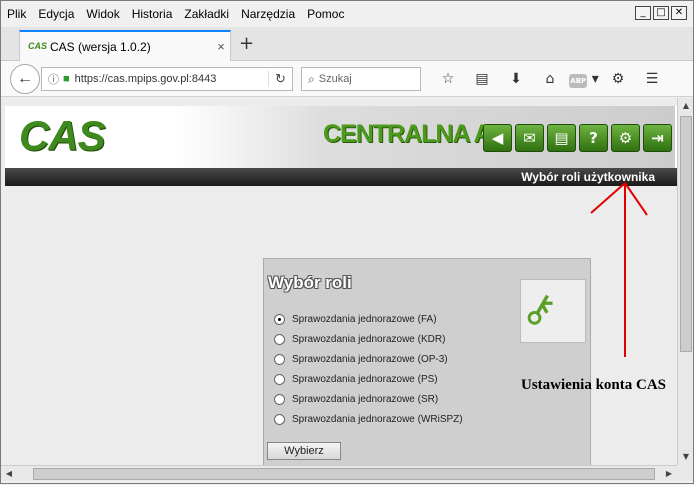 The height and width of the screenshot is (485, 694). What do you see at coordinates (686, 457) in the screenshot?
I see `scroll-down-icon: ▼` at bounding box center [686, 457].